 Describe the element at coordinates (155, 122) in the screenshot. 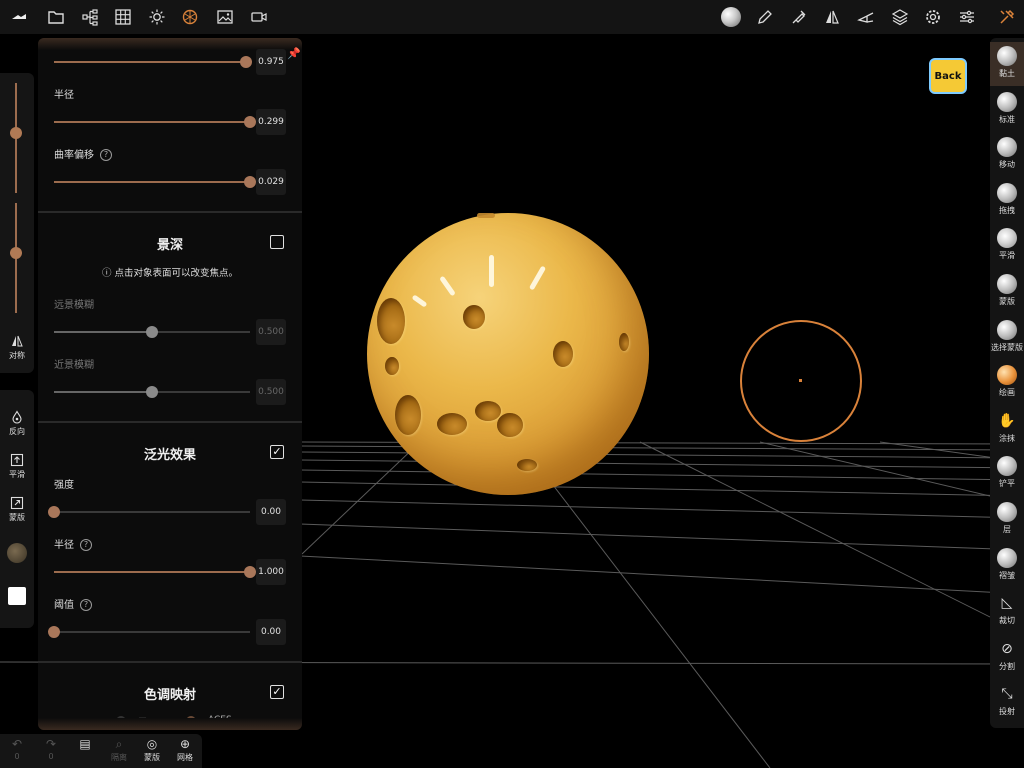

I see `radius-slider` at that location.